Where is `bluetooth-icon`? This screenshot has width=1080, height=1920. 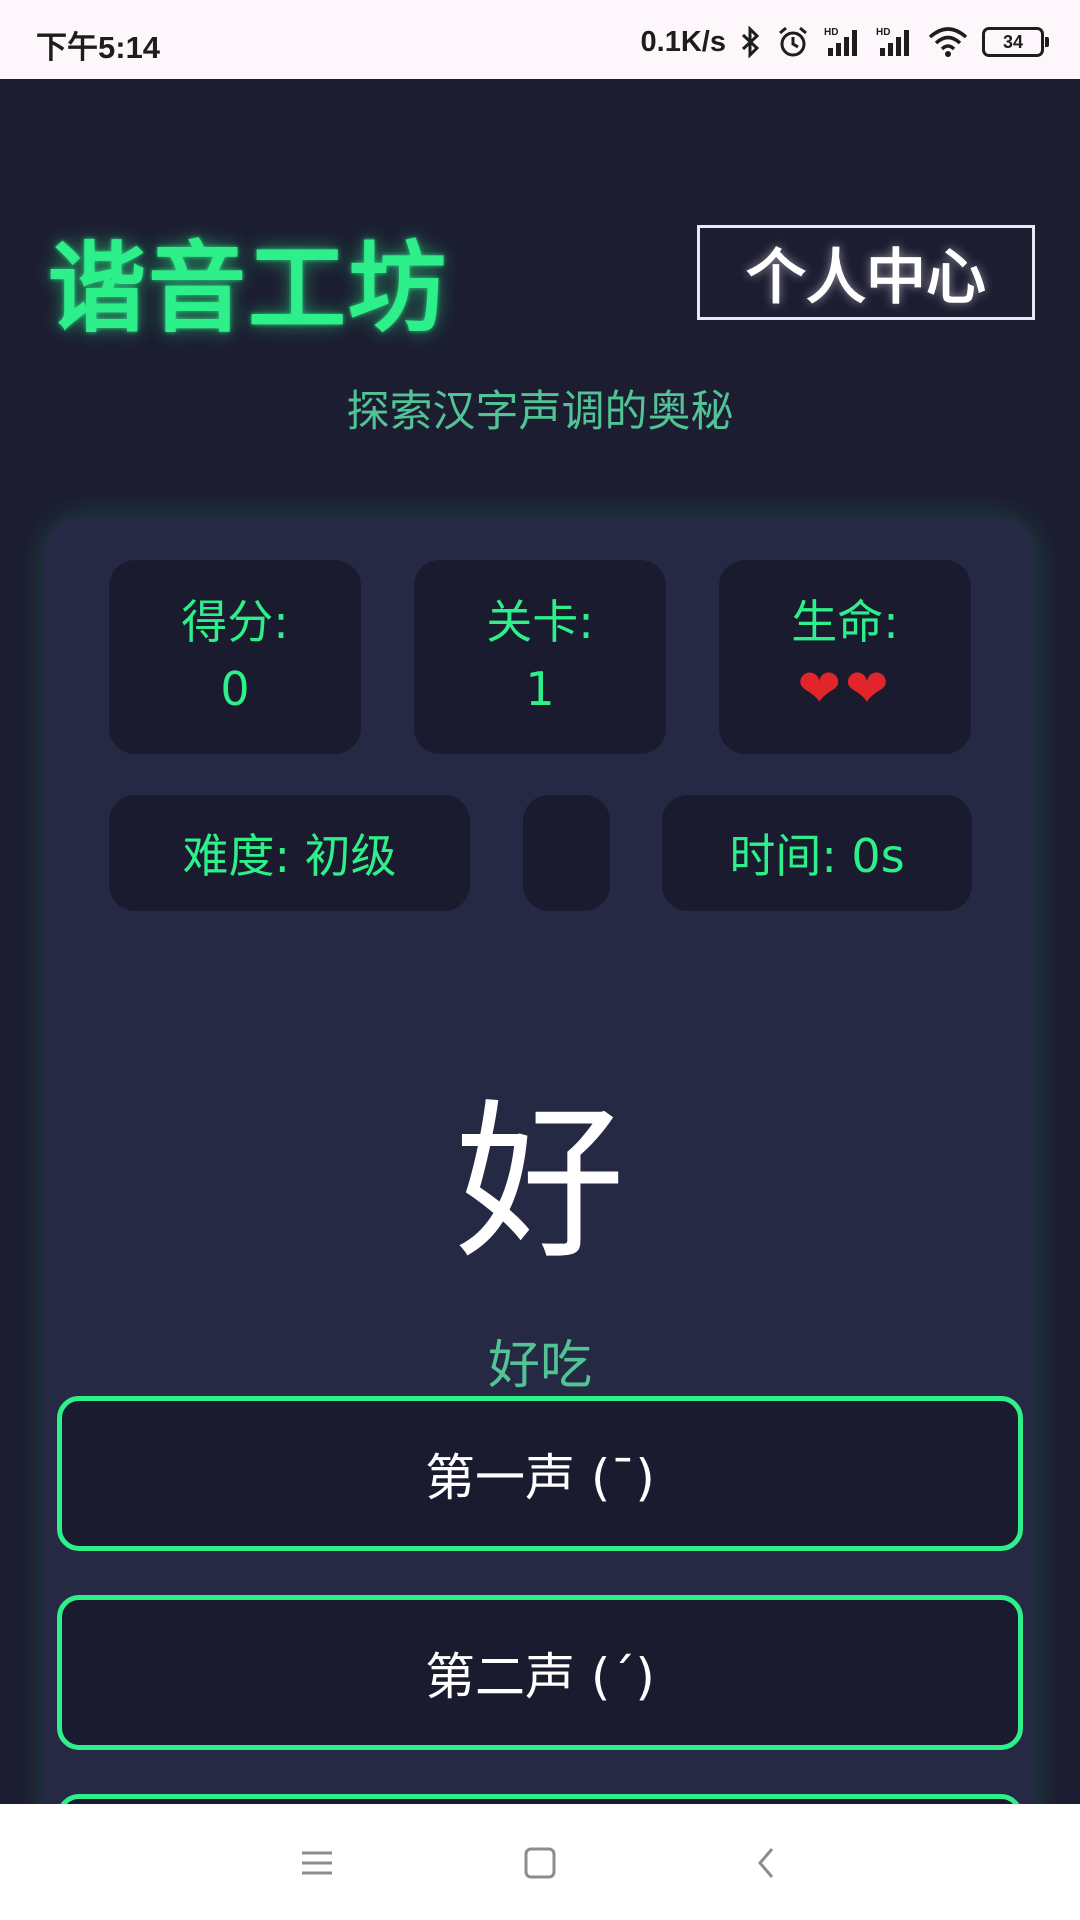 bluetooth-icon is located at coordinates (751, 42).